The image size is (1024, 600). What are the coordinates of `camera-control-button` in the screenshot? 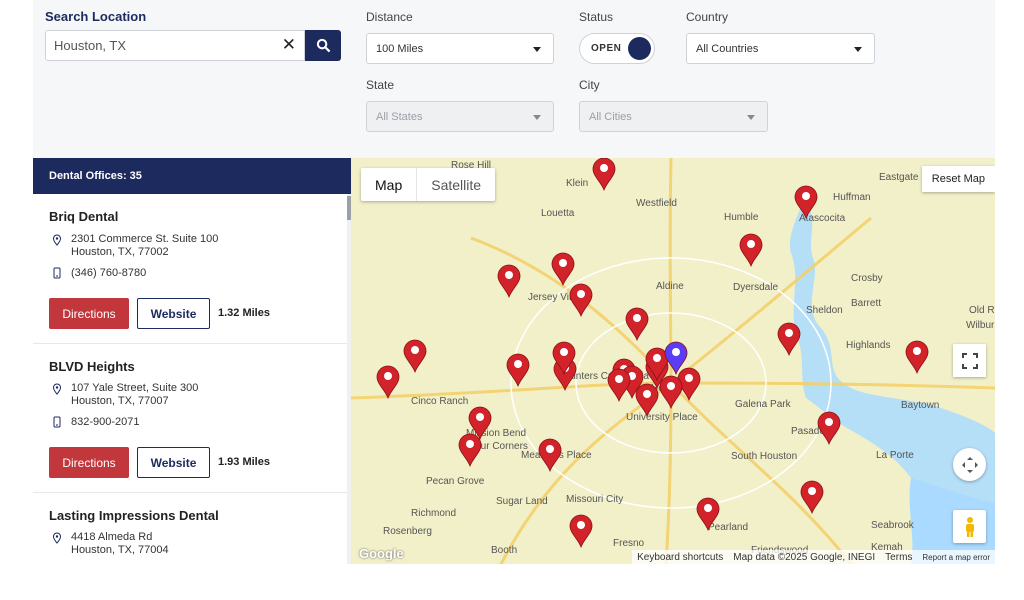 It's located at (969, 464).